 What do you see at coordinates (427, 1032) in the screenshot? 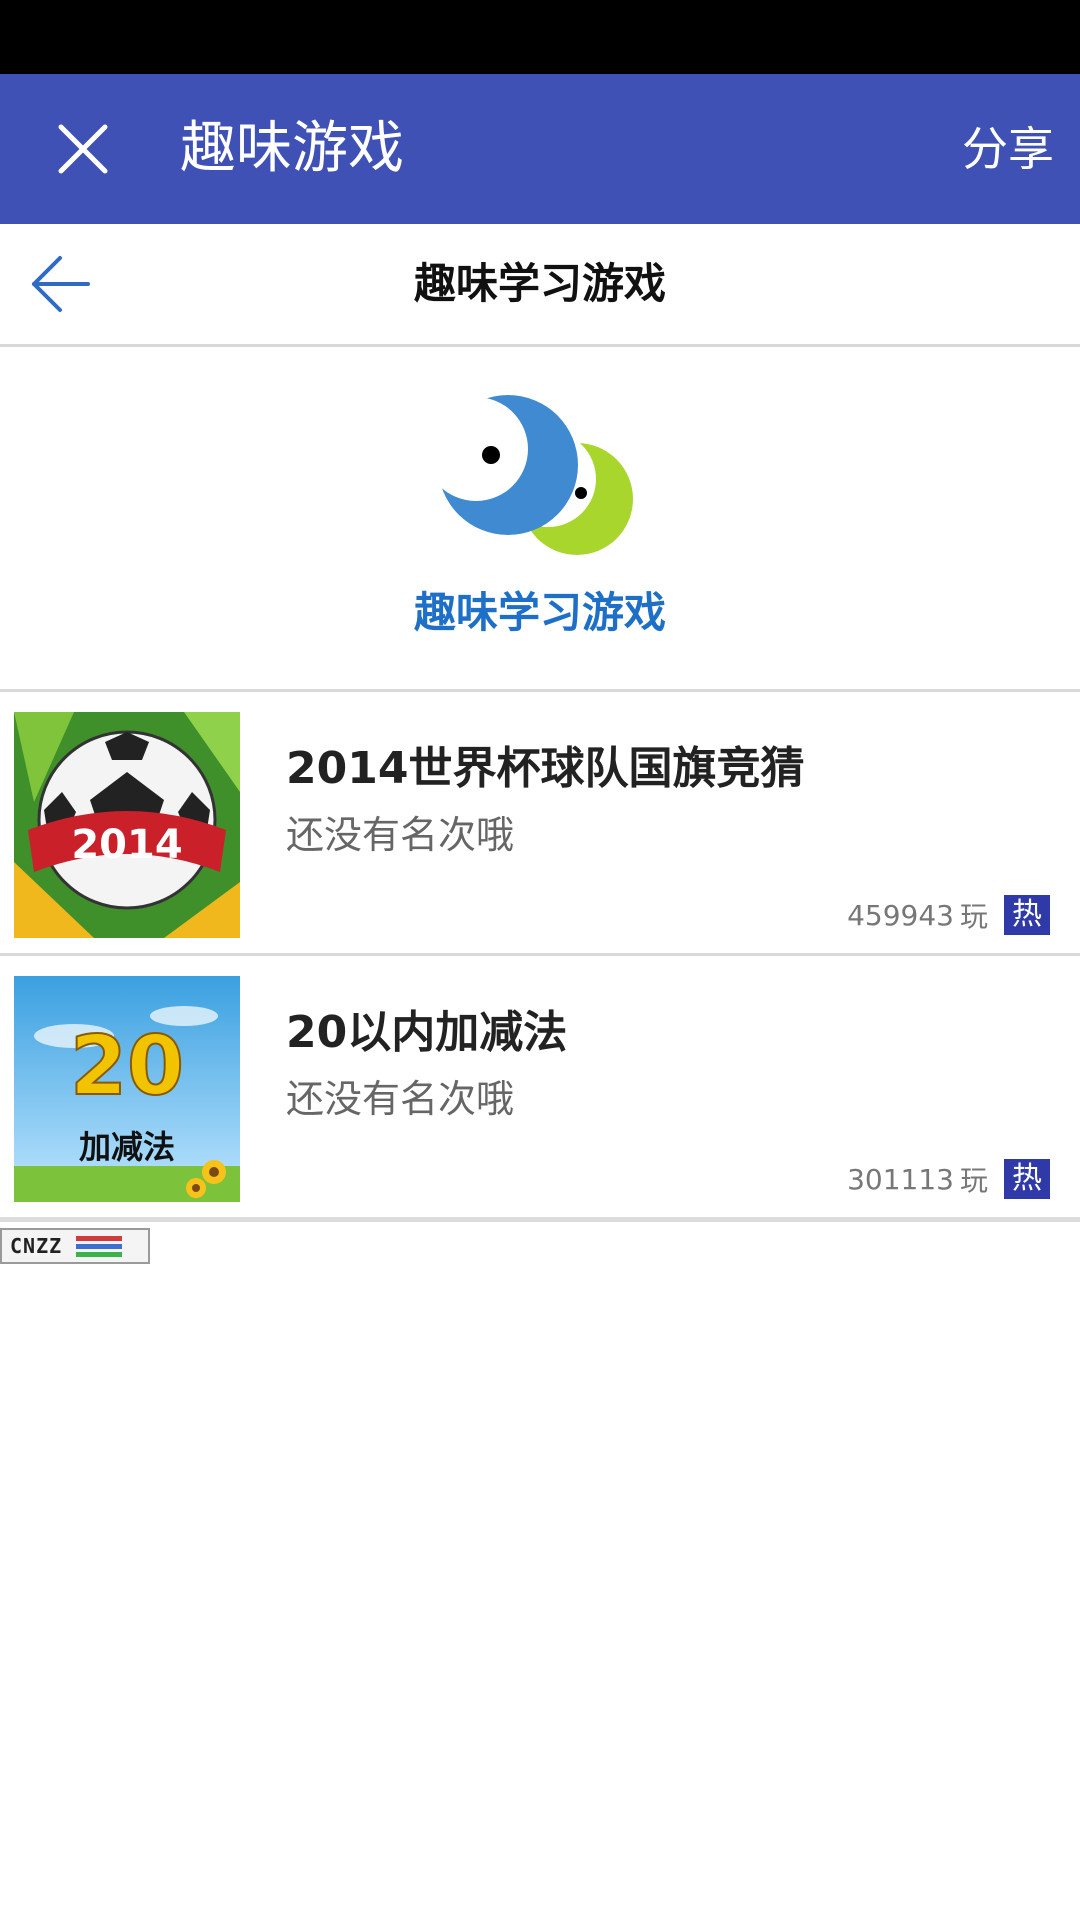
I see `game-name: 20以内加减法` at bounding box center [427, 1032].